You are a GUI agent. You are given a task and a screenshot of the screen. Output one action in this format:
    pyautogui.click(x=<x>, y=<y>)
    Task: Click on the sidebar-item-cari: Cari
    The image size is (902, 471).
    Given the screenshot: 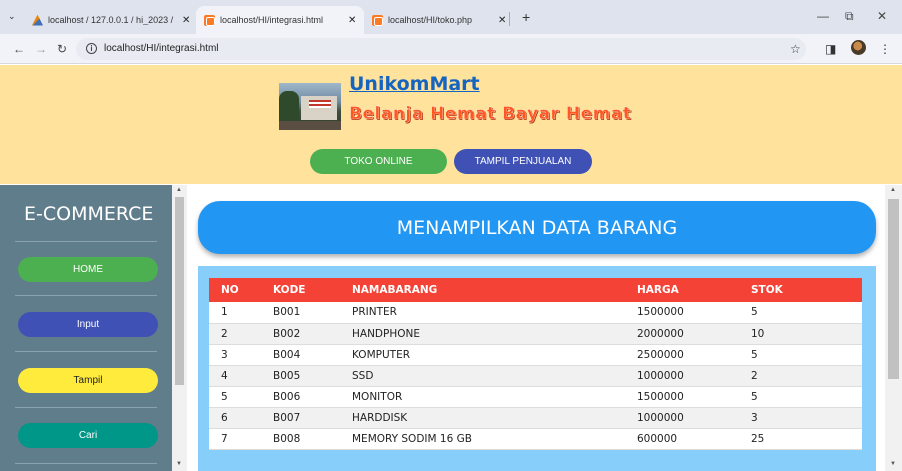 What is the action you would take?
    pyautogui.click(x=88, y=435)
    